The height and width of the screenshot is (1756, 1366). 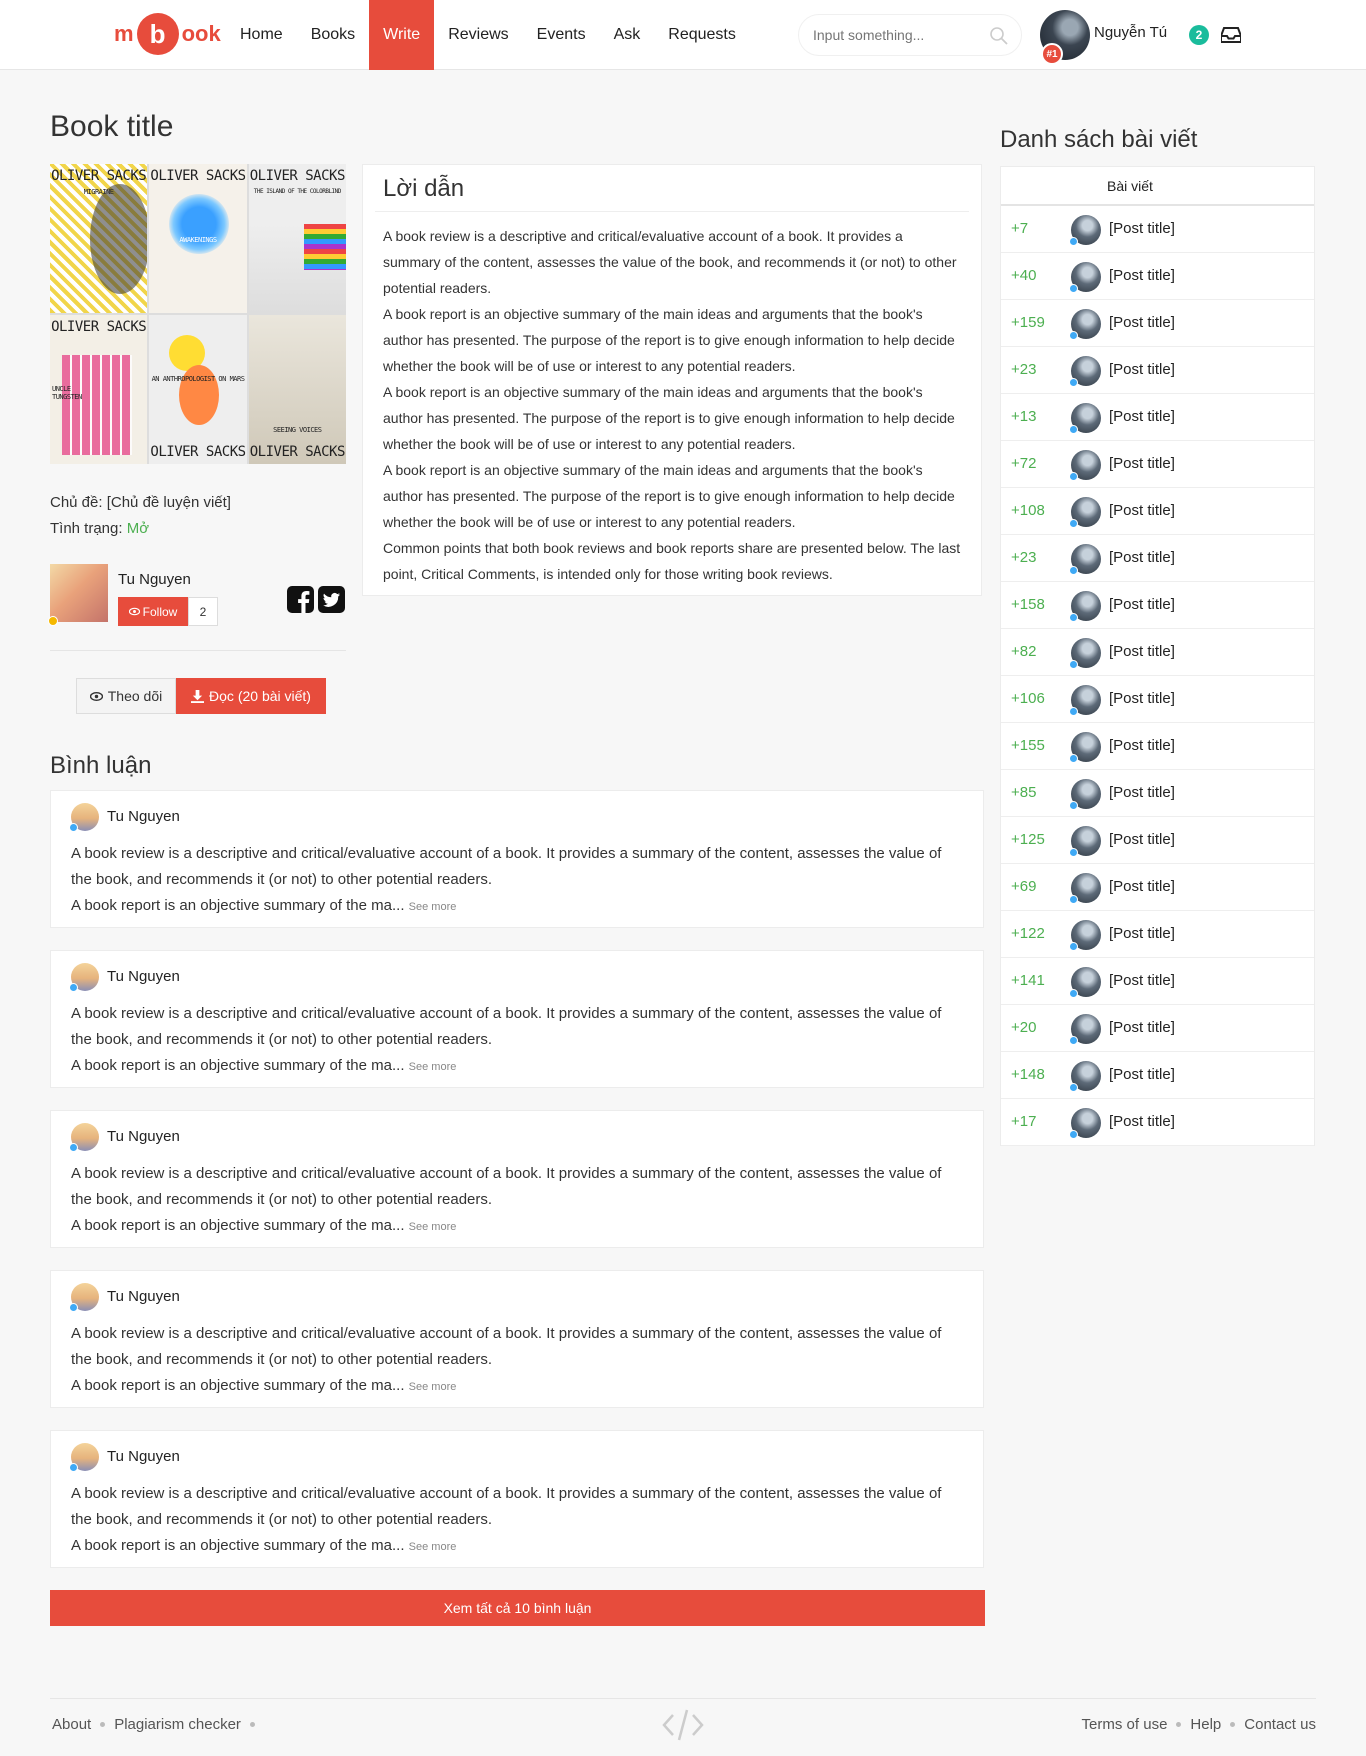 What do you see at coordinates (169, 502) in the screenshot?
I see `topic-value: [Chủ đề luyện viết]` at bounding box center [169, 502].